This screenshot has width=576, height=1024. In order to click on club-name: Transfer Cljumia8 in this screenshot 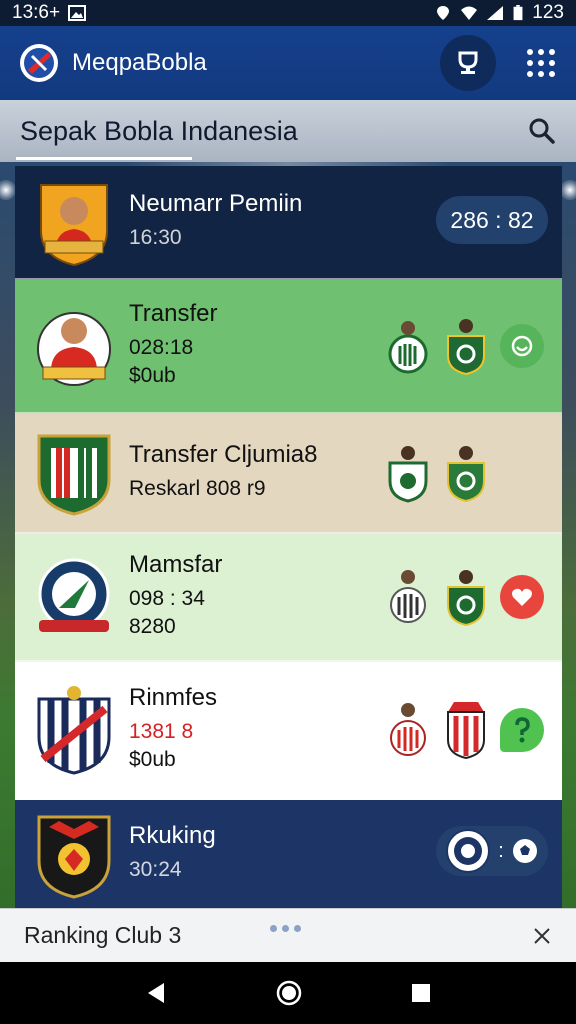, I will do `click(223, 454)`.